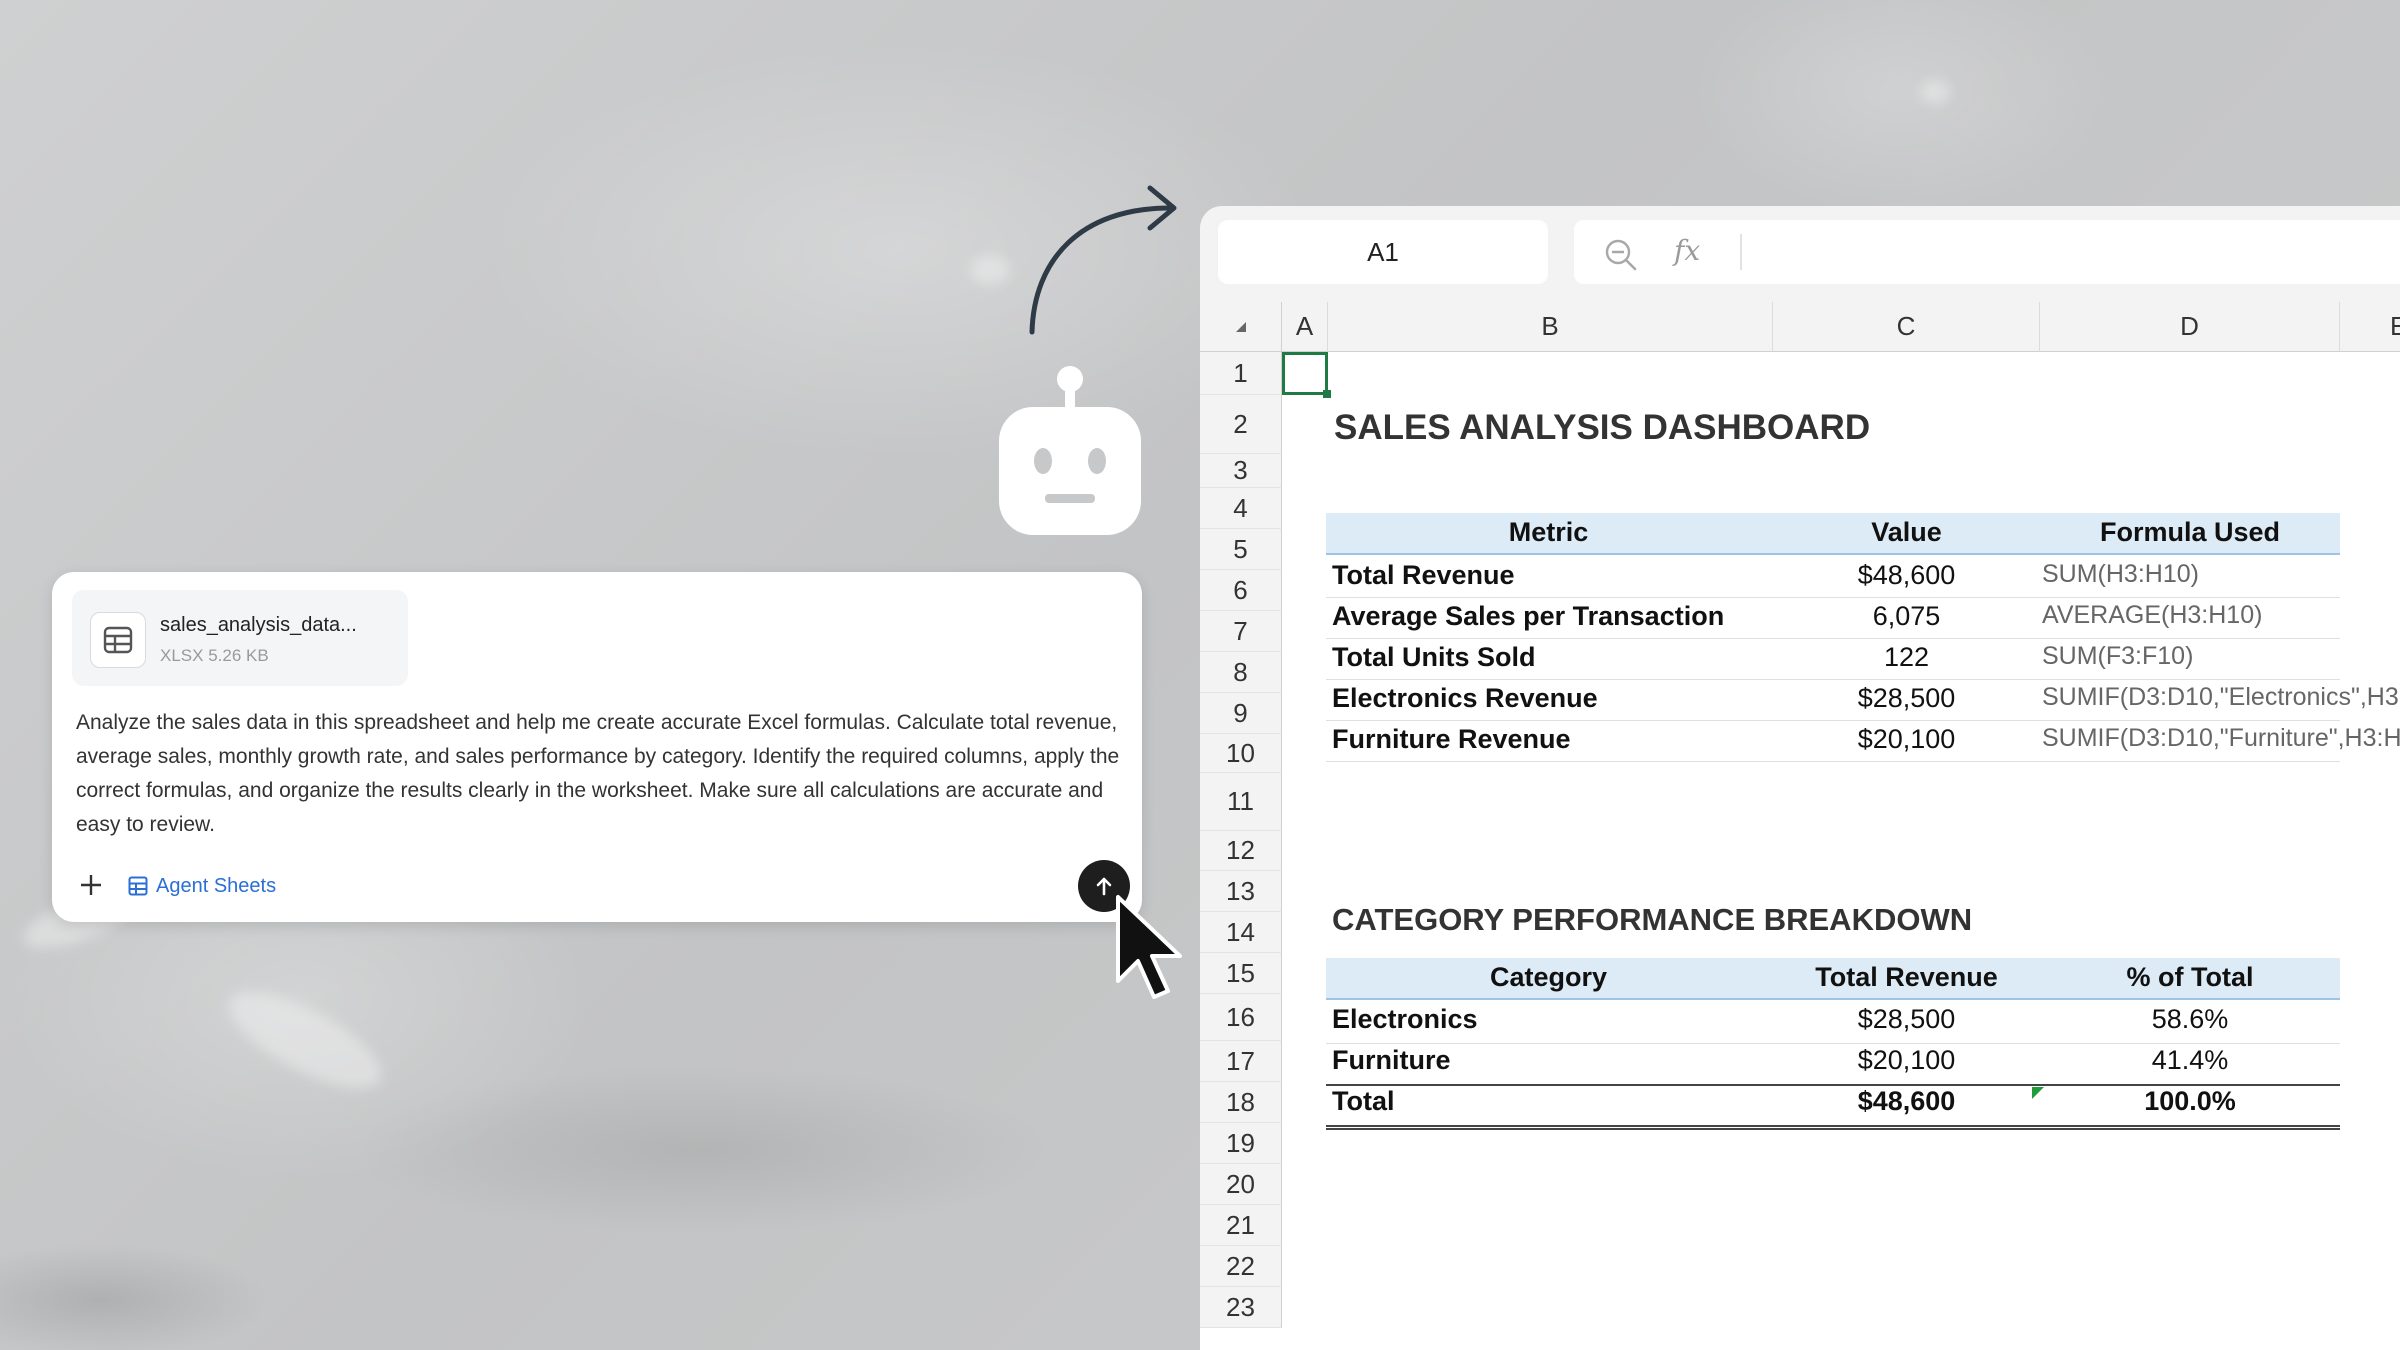  Describe the element at coordinates (2190, 532) in the screenshot. I see `metrics-header-formula: Formula Used` at that location.